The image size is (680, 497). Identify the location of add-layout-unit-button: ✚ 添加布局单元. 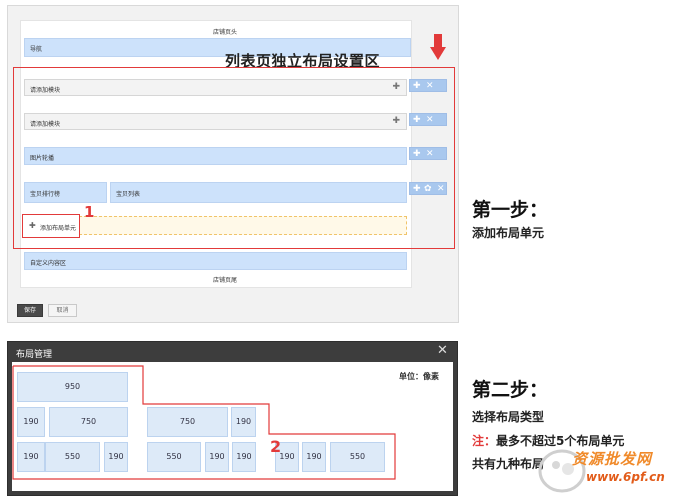
(51, 226).